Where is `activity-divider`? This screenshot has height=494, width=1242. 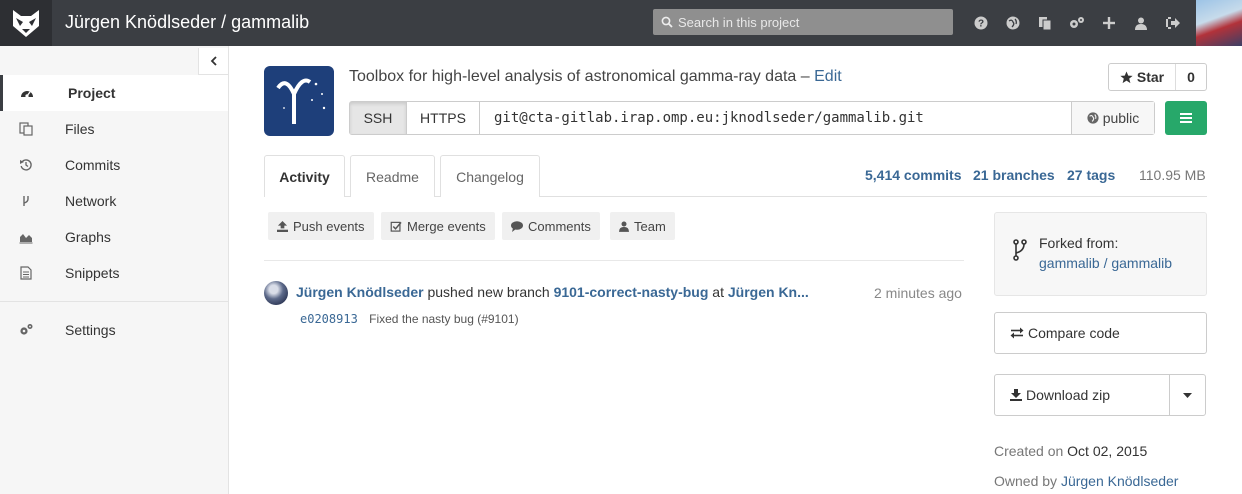
activity-divider is located at coordinates (614, 260).